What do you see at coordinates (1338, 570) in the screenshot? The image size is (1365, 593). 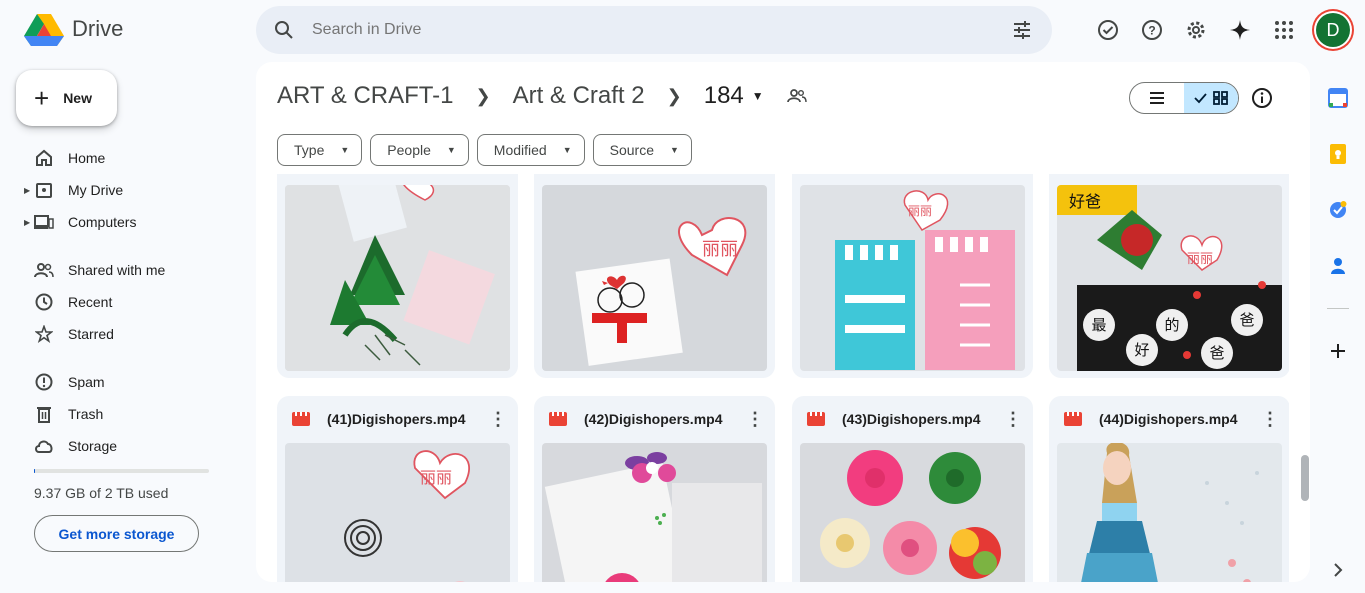 I see `expand-side-panel-chevron-icon` at bounding box center [1338, 570].